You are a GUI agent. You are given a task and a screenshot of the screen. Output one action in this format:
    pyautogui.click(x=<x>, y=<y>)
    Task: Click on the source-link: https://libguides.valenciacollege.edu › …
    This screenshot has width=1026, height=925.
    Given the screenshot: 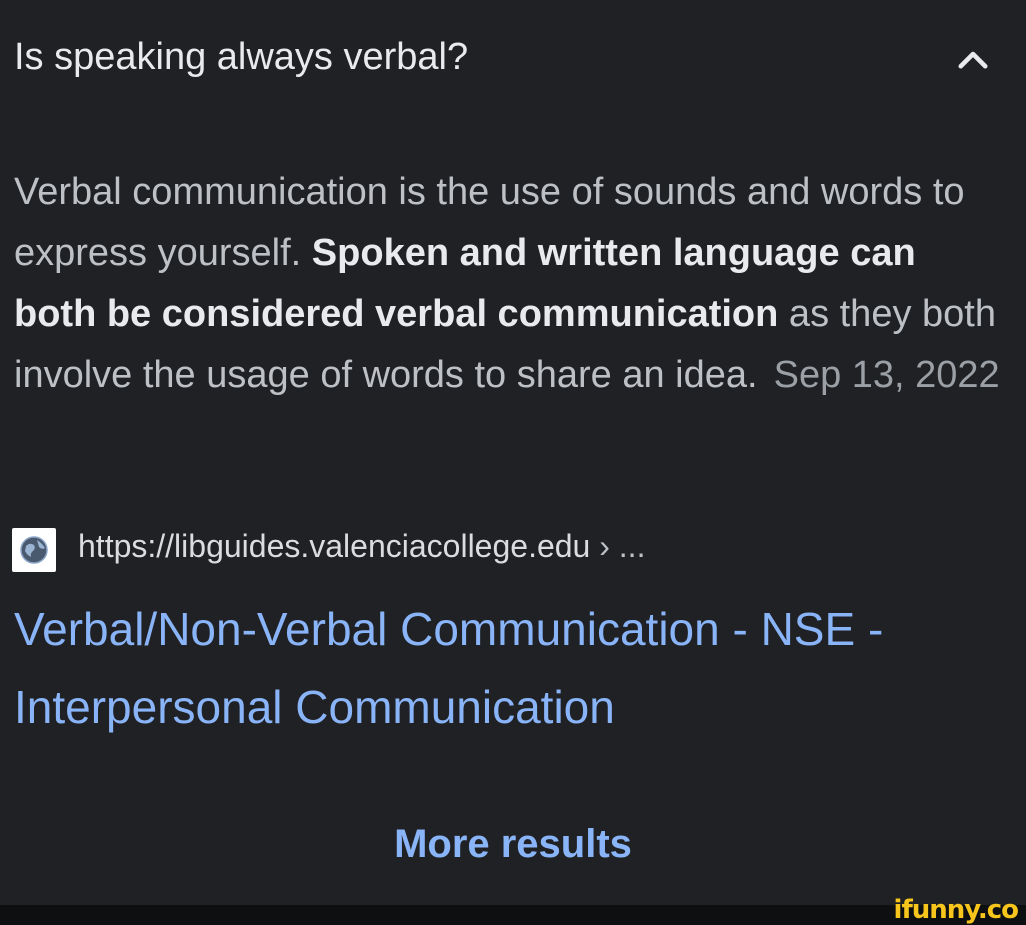 What is the action you would take?
    pyautogui.click(x=512, y=549)
    